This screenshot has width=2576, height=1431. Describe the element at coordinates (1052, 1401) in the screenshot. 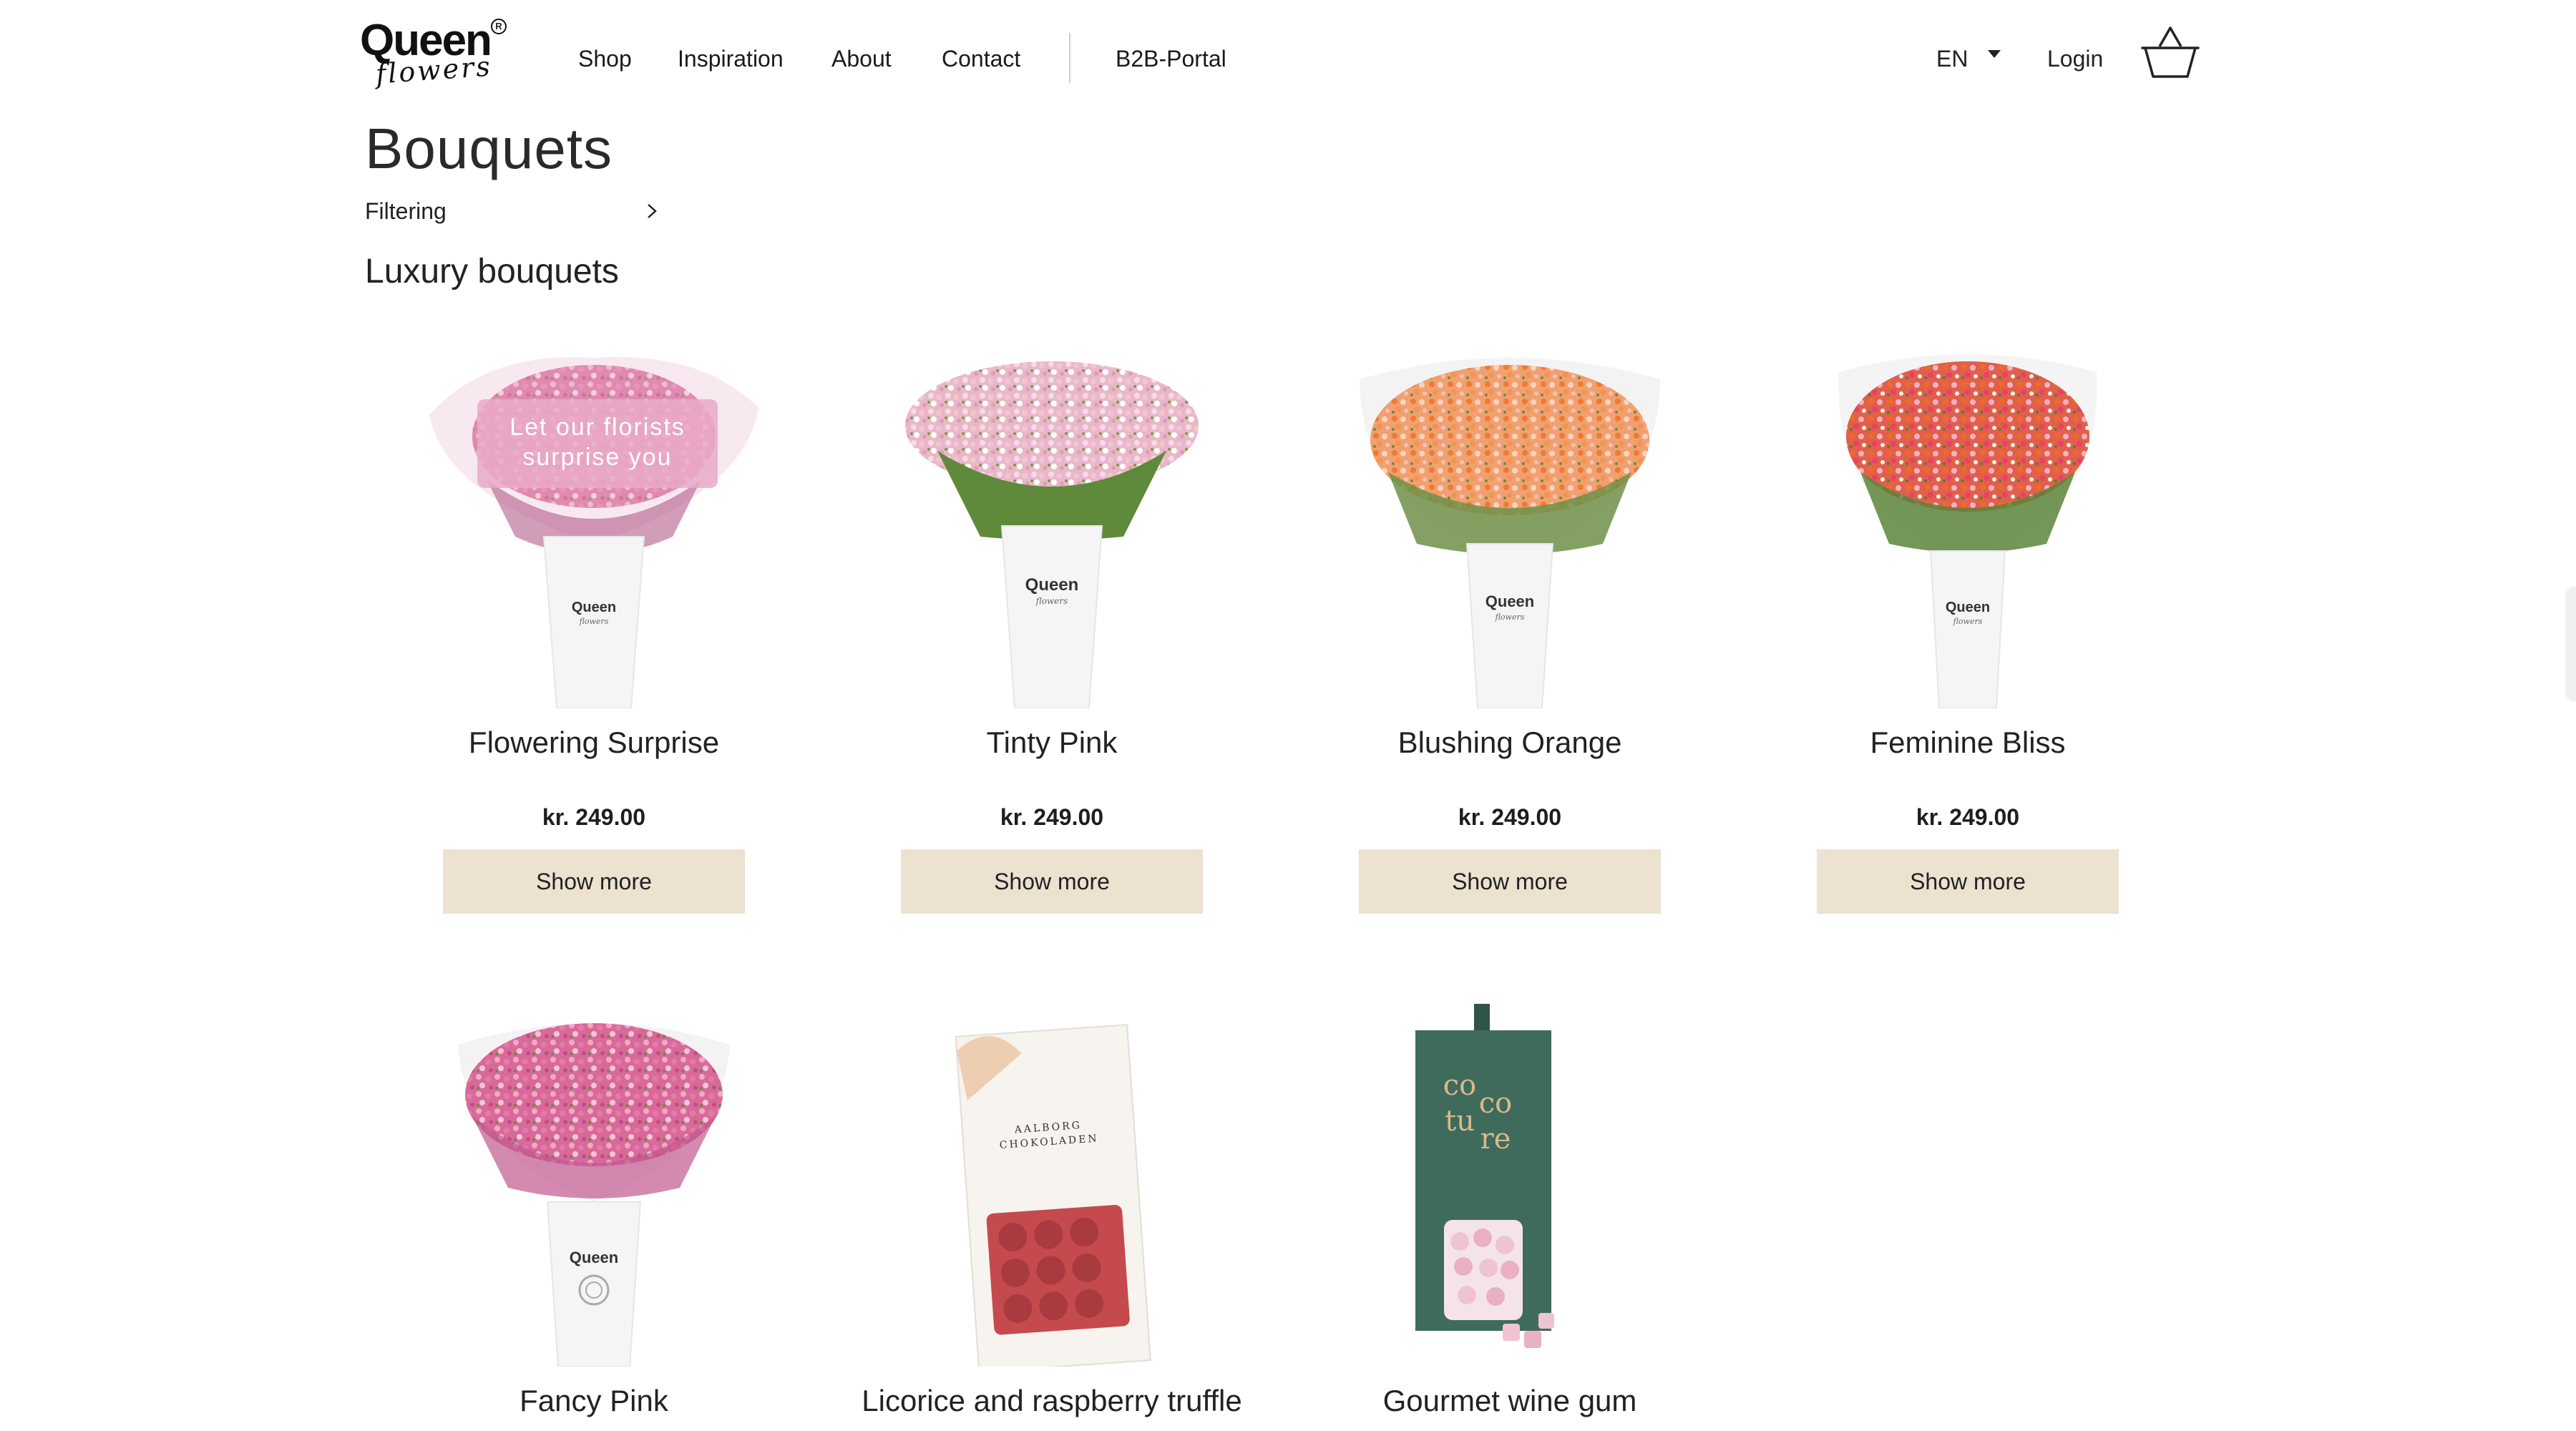

I see `product-name: Licorice and raspberry truffle` at that location.